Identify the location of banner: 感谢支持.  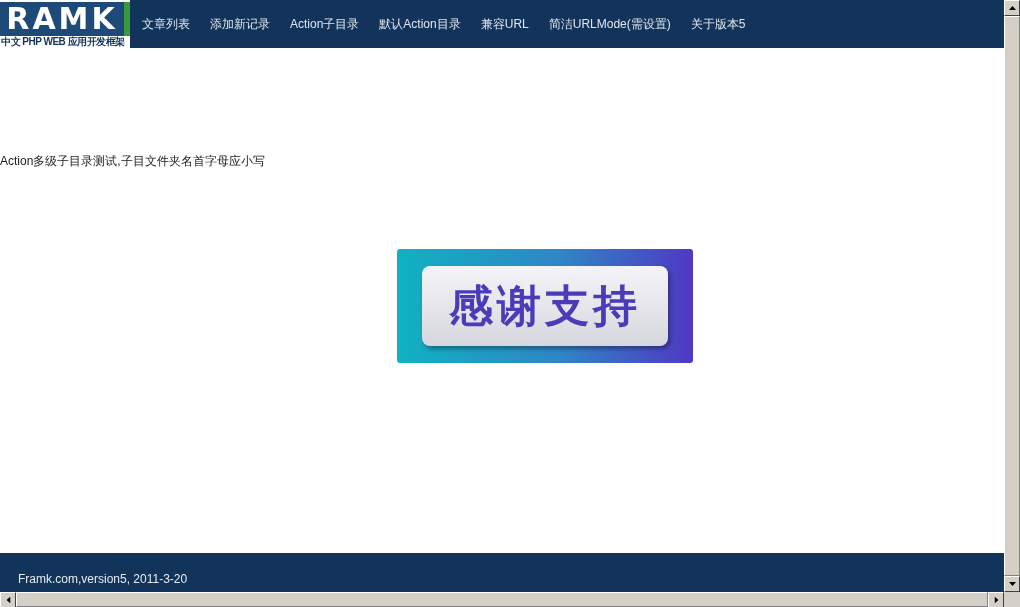
(545, 306).